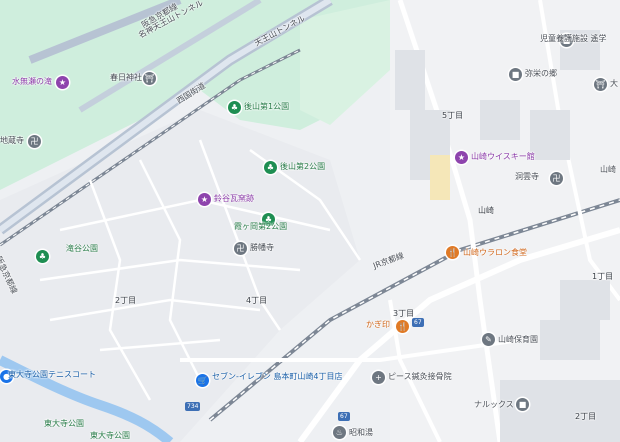 Image resolution: width=620 pixels, height=442 pixels. Describe the element at coordinates (488, 339) in the screenshot. I see `school-icon: ✎` at that location.